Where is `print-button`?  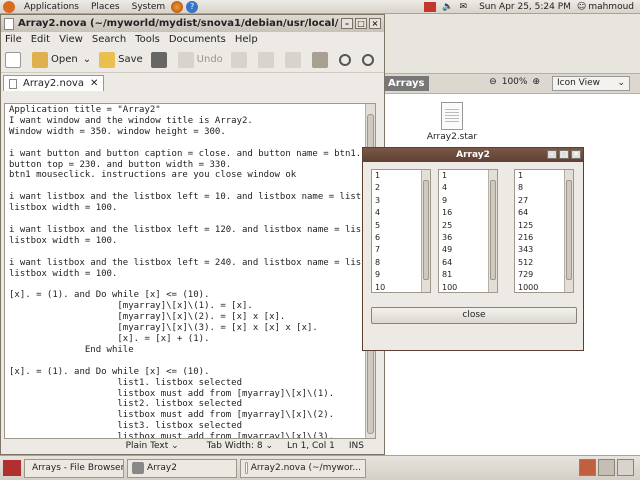
print-button is located at coordinates (160, 59).